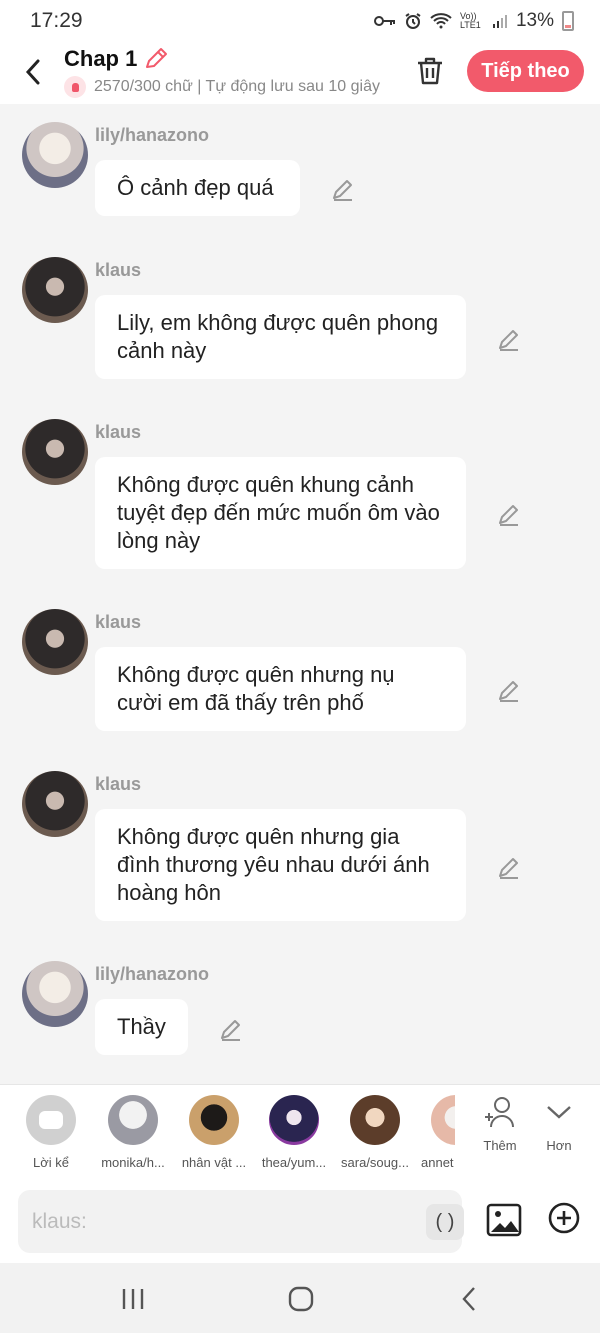  I want to click on delete-button, so click(430, 71).